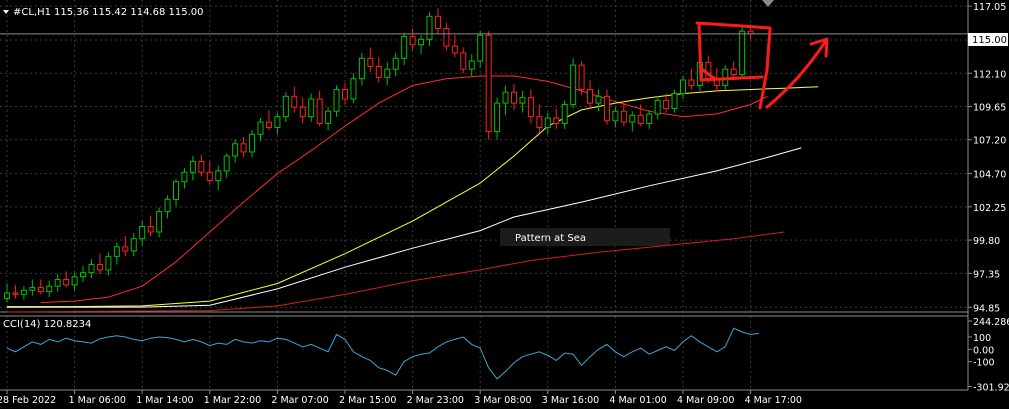 The height and width of the screenshot is (409, 1009). I want to click on price-tick-label: 102.25, so click(989, 208).